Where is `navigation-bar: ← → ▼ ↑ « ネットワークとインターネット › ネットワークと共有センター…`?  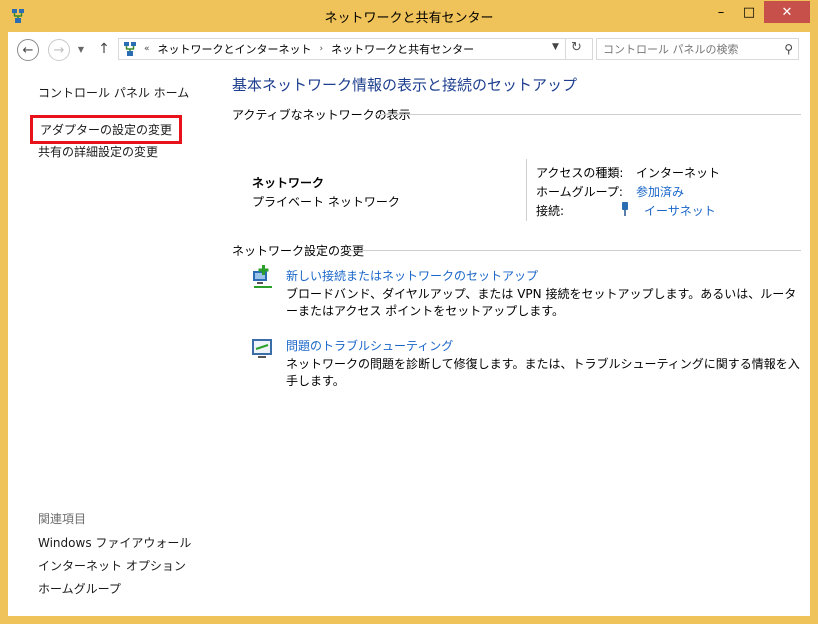 navigation-bar: ← → ▼ ↑ « ネットワークとインターネット › ネットワークと共有センター… is located at coordinates (409, 50).